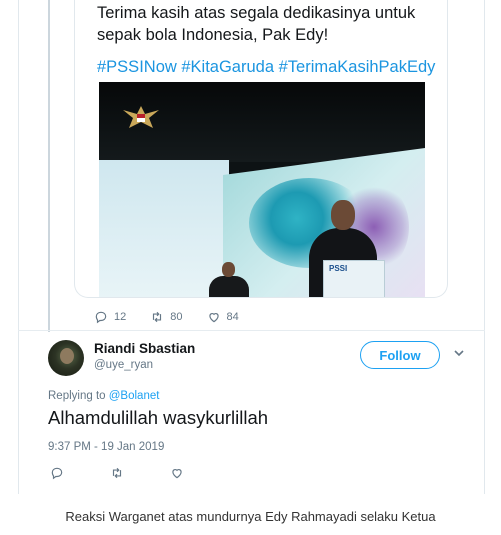  What do you see at coordinates (120, 317) in the screenshot?
I see `reply-count: 12` at bounding box center [120, 317].